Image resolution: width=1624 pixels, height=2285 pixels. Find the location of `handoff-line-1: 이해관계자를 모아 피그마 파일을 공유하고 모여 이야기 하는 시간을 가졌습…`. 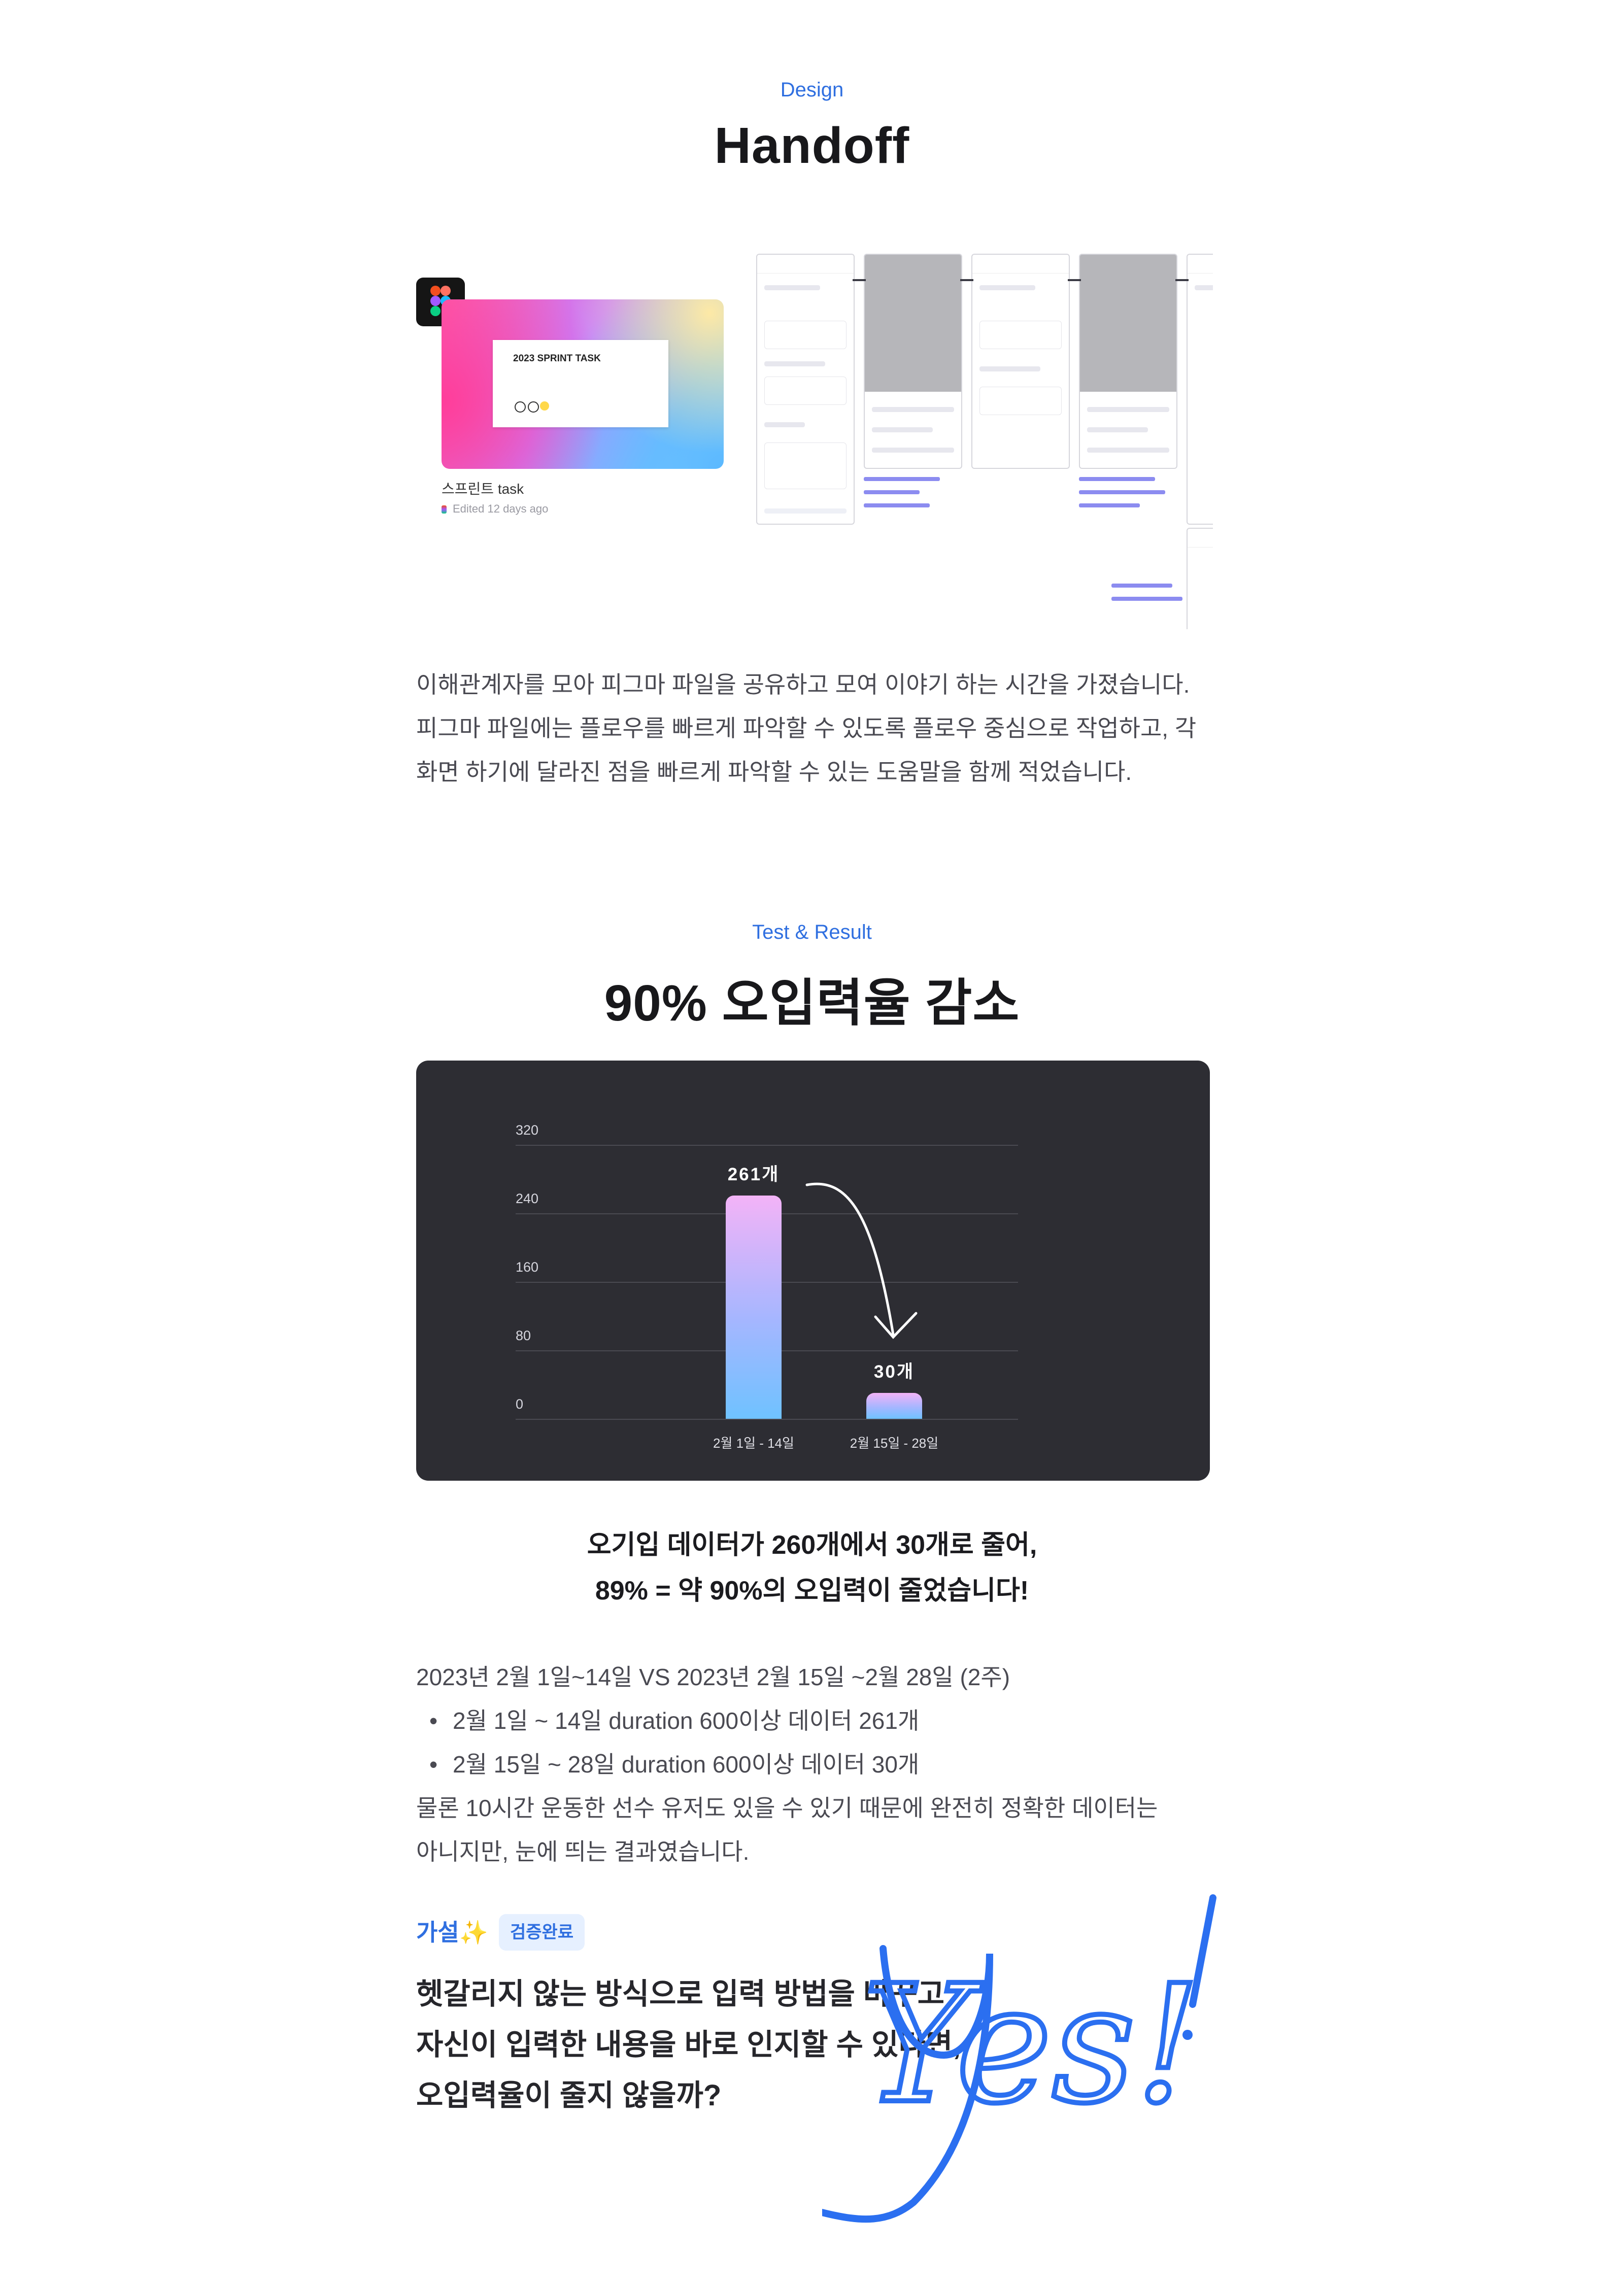

handoff-line-1: 이해관계자를 모아 피그마 파일을 공유하고 모여 이야기 하는 시간을 가졌습… is located at coordinates (803, 684).